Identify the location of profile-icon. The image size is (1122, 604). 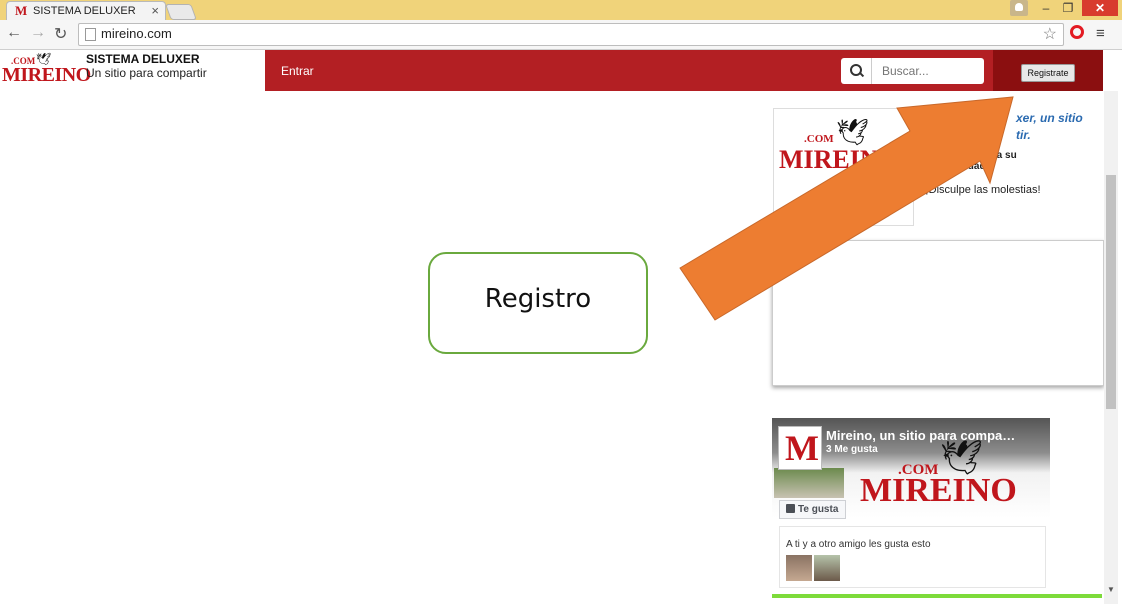
(1019, 8).